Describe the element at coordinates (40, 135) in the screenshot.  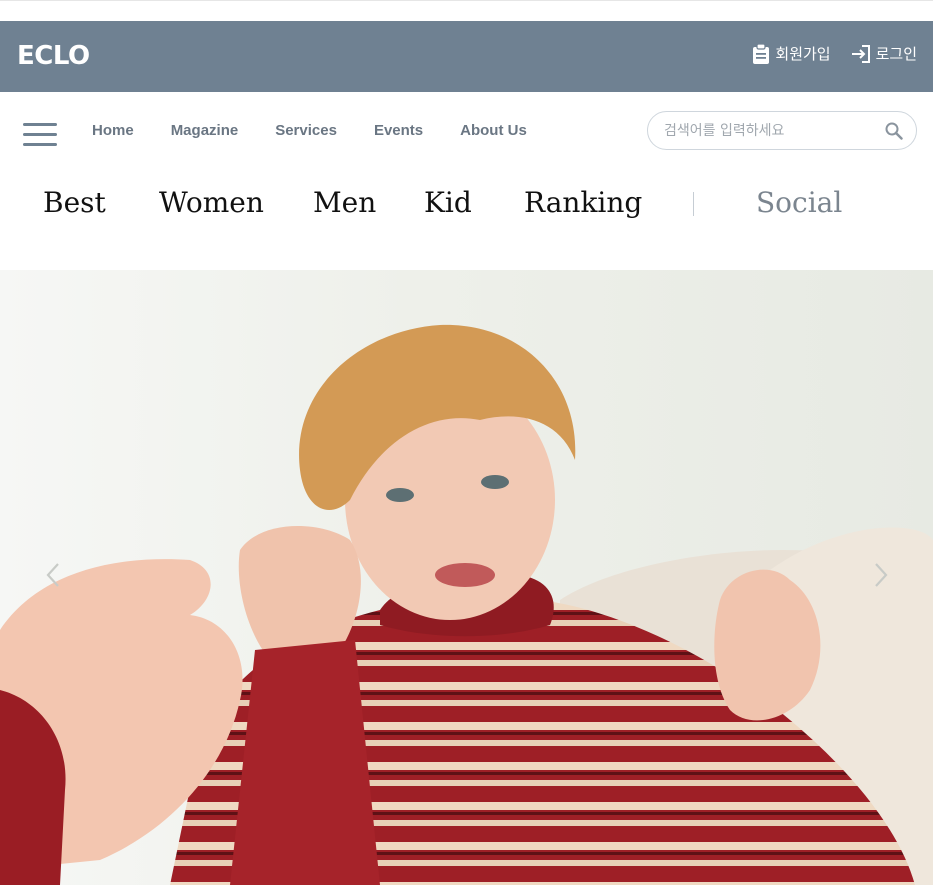
I see `hamburger-icon` at that location.